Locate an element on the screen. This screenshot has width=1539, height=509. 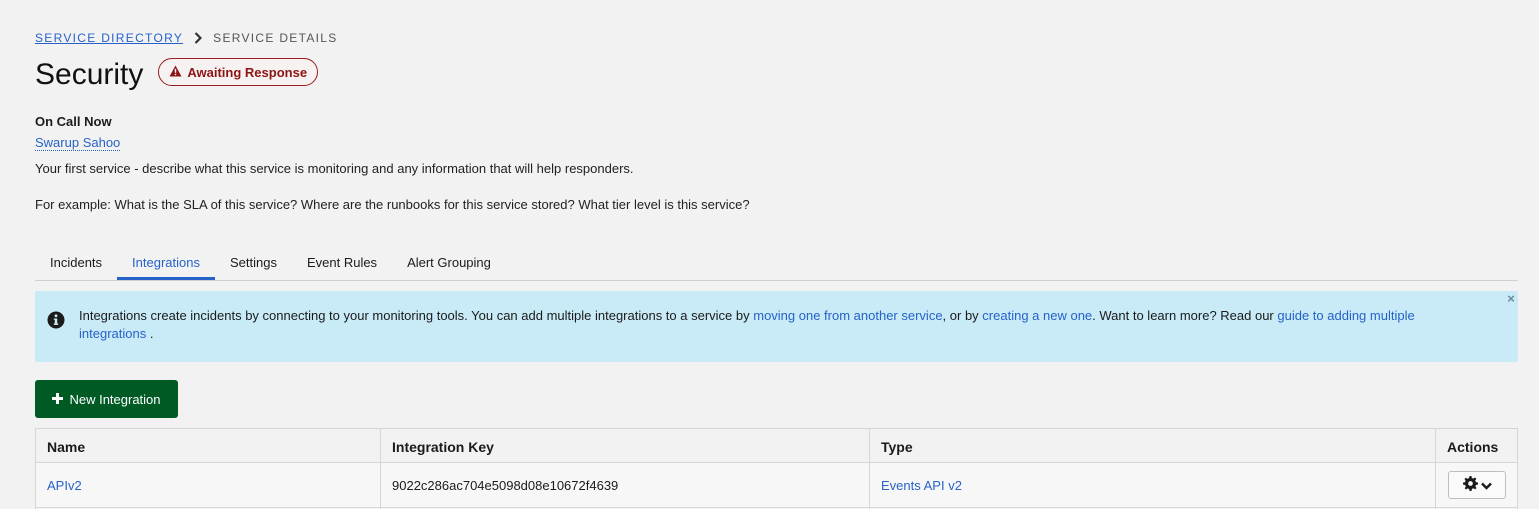
new-integration-label: New Integration is located at coordinates (115, 399).